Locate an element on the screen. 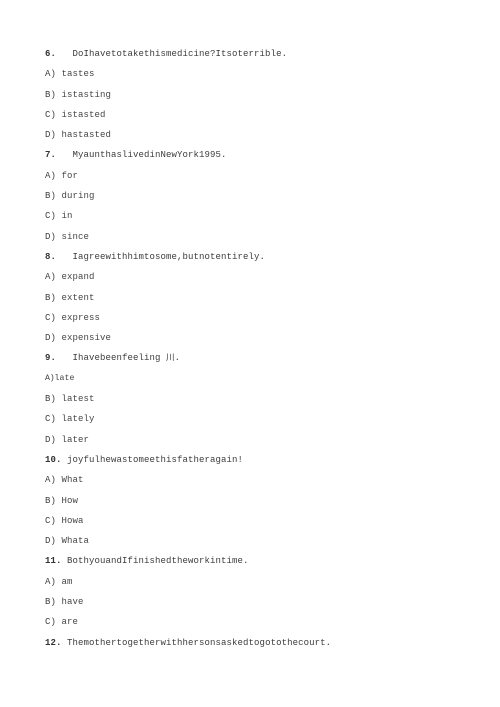 Image resolution: width=500 pixels, height=707 pixels. option-text: latest is located at coordinates (78, 399).